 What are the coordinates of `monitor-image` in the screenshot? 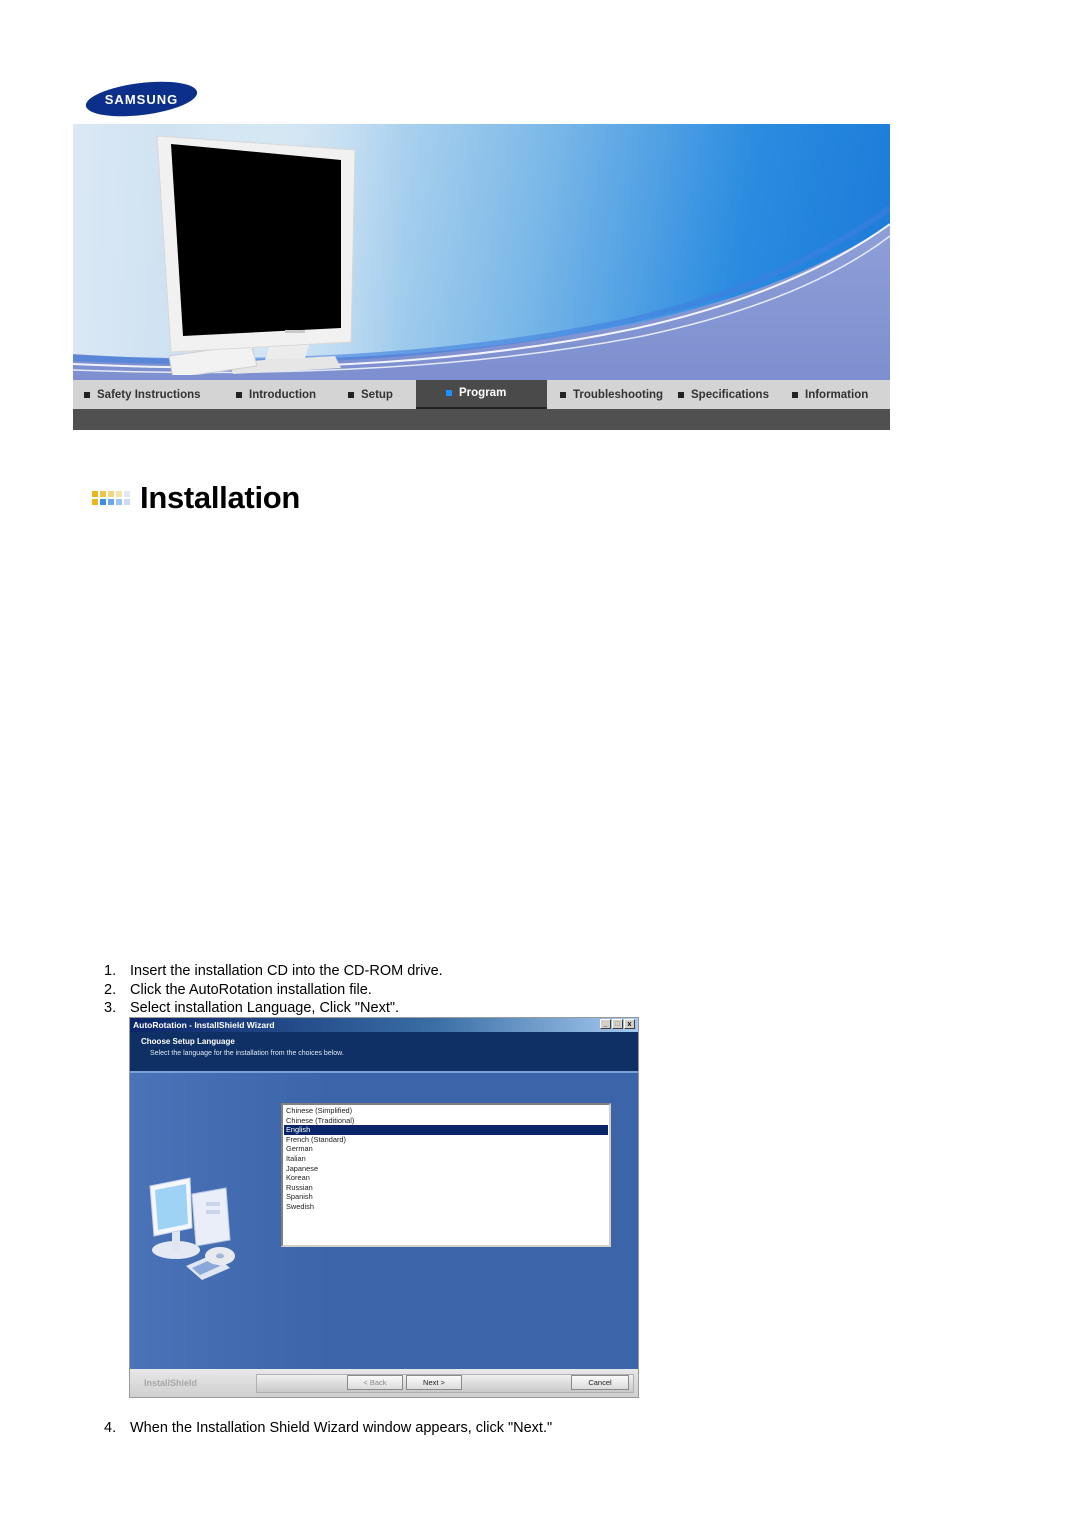 It's located at (256, 255).